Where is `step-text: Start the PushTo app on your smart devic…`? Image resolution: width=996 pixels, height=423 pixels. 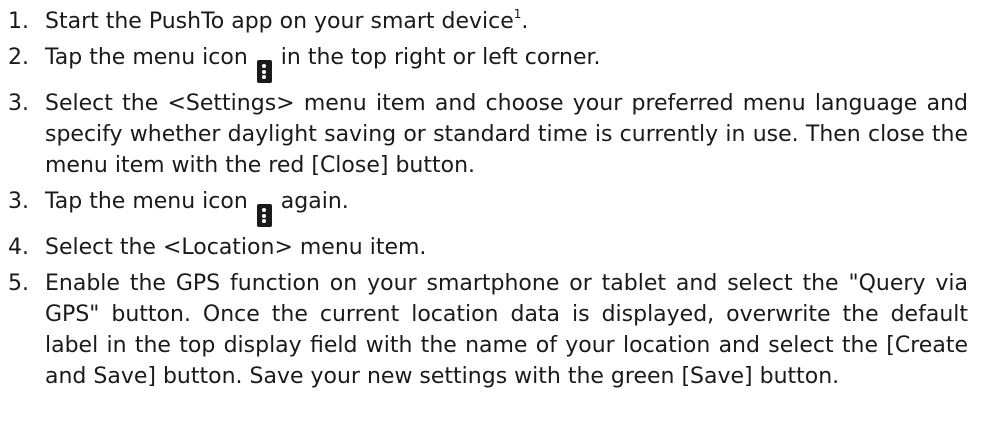
step-text: Start the PushTo app on your smart devic… is located at coordinates (506, 21).